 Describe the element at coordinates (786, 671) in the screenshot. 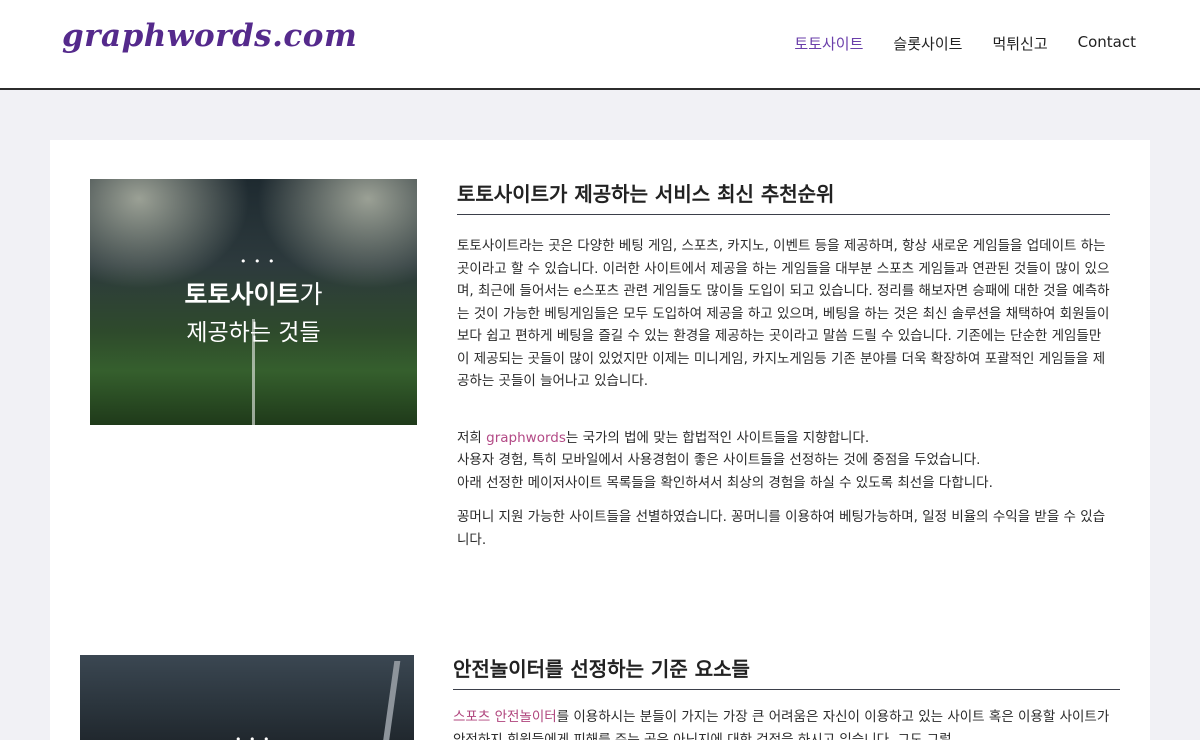

I see `section-title: 안전놀이터를 선정하는 기준 요소들` at that location.